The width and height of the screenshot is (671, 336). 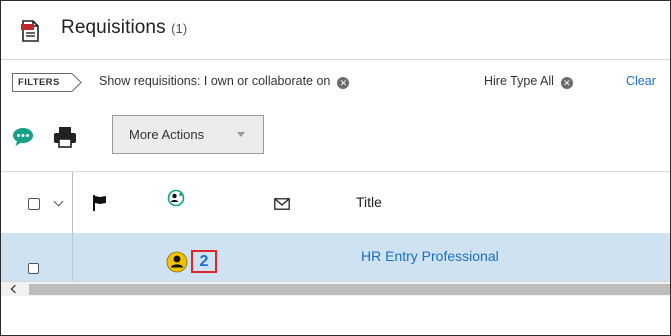 I want to click on scrollbar-thumb, so click(x=349, y=289).